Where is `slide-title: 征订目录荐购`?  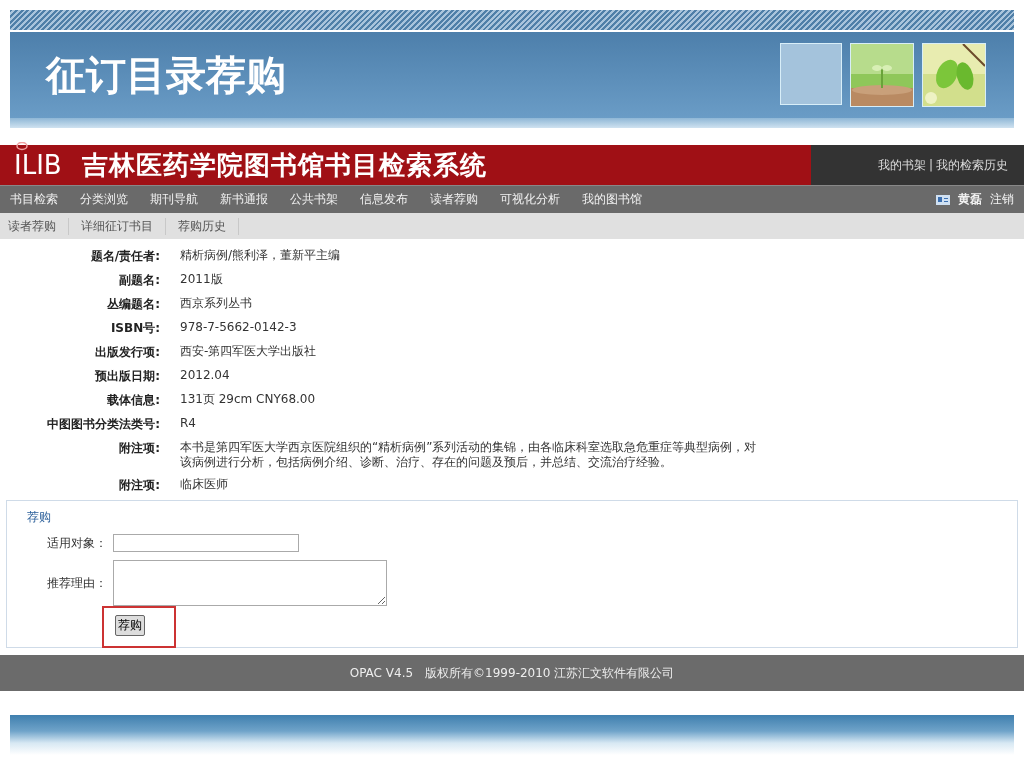 slide-title: 征订目录荐购 is located at coordinates (166, 75).